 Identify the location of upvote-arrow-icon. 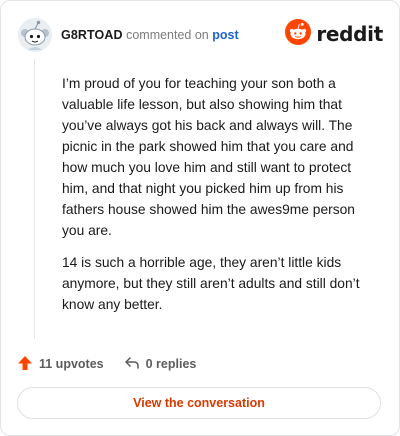
(25, 364).